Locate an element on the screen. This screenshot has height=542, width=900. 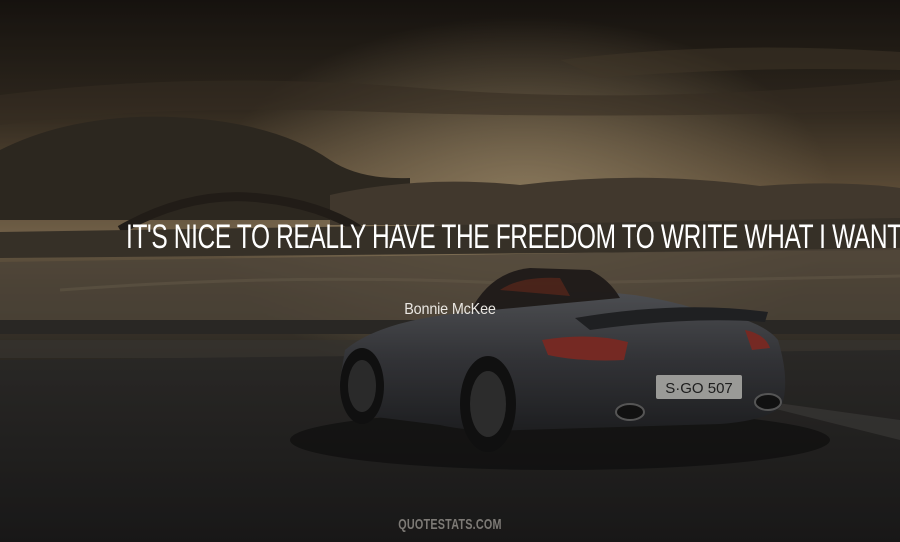
site-watermark: QUOTESTATS.COM is located at coordinates (450, 524).